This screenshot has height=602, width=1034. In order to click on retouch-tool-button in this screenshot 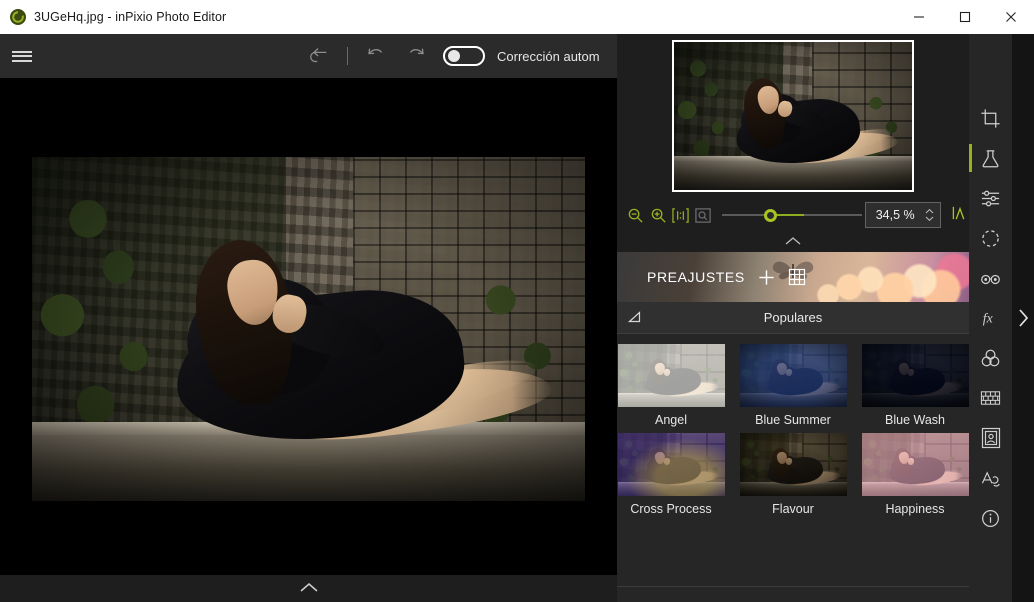, I will do `click(990, 278)`.